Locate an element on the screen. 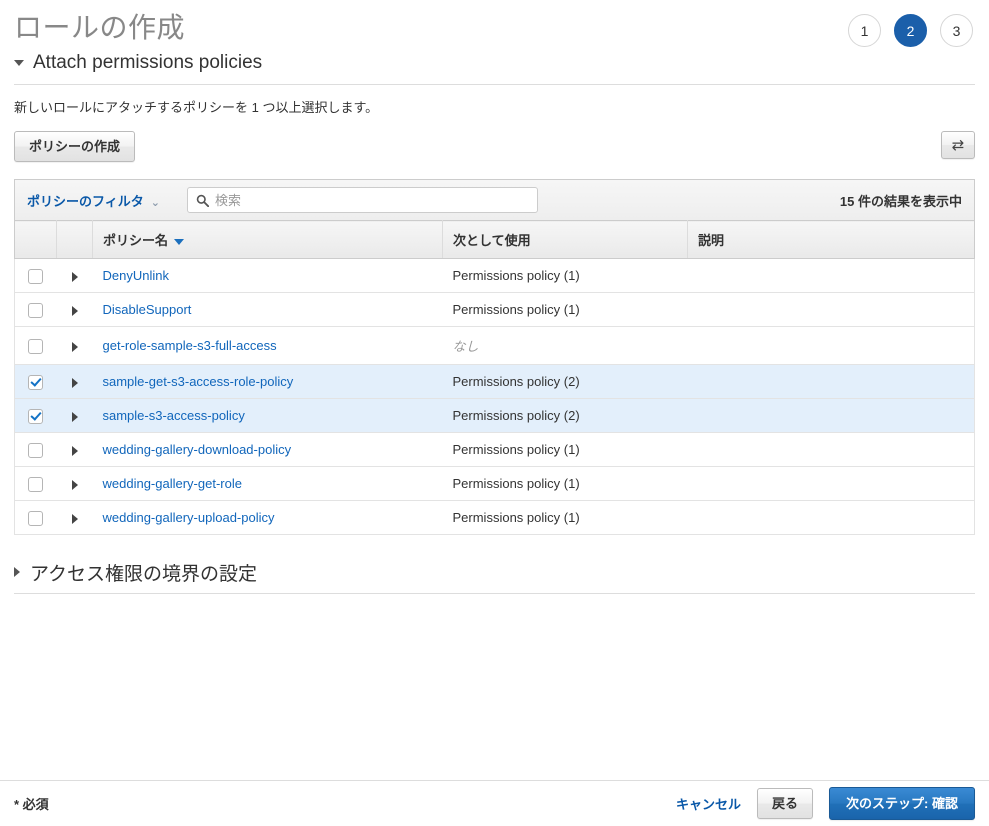 This screenshot has height=826, width=989. policy-filter-dropdown: ポリシーのフィルタ ⌄ is located at coordinates (93, 200).